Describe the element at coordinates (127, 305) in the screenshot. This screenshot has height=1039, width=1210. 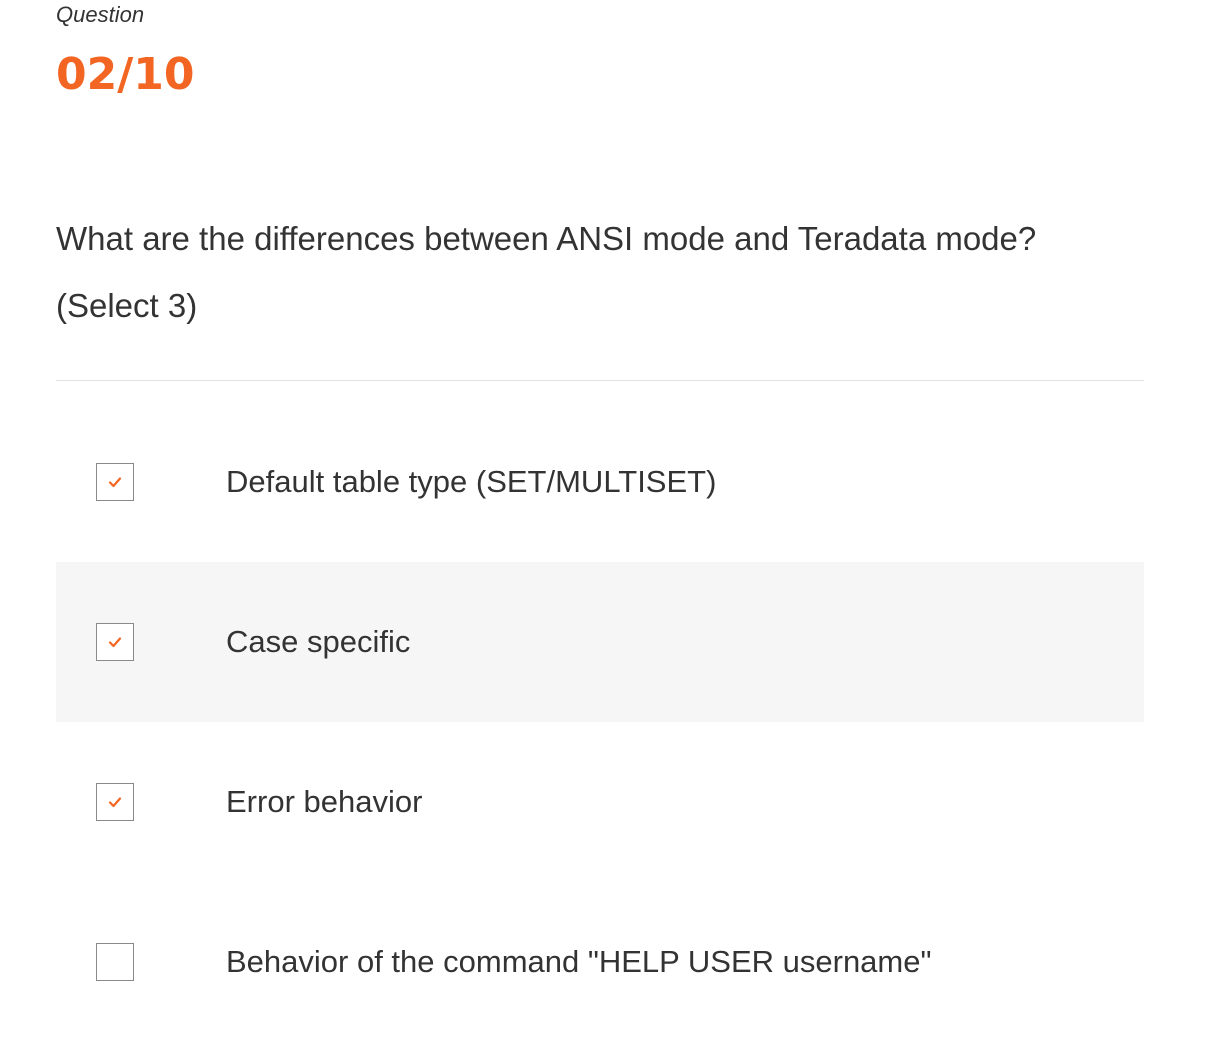
I see `question-hint: (Select 3)` at that location.